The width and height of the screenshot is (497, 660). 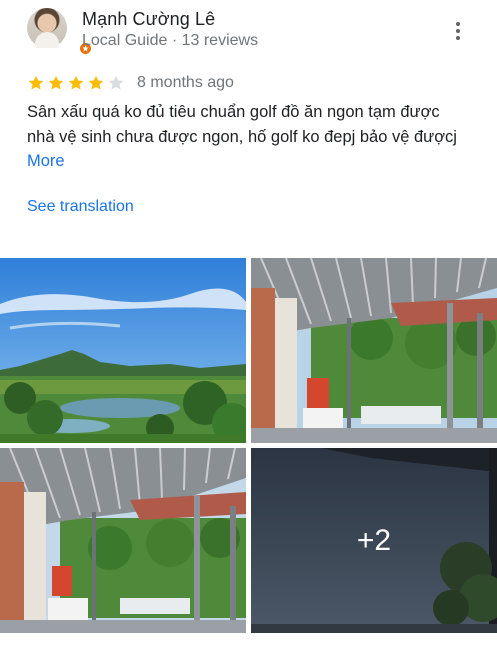 I want to click on photo-golf-course-landscape, so click(x=123, y=350).